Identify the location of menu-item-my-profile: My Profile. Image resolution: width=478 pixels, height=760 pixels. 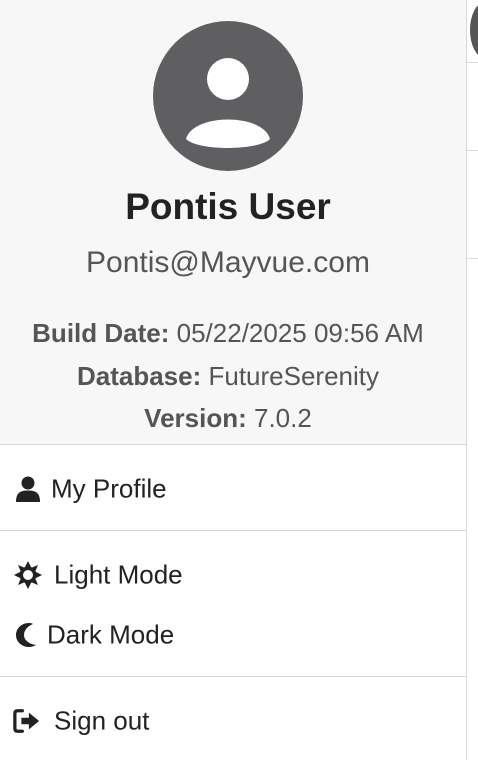
(233, 489).